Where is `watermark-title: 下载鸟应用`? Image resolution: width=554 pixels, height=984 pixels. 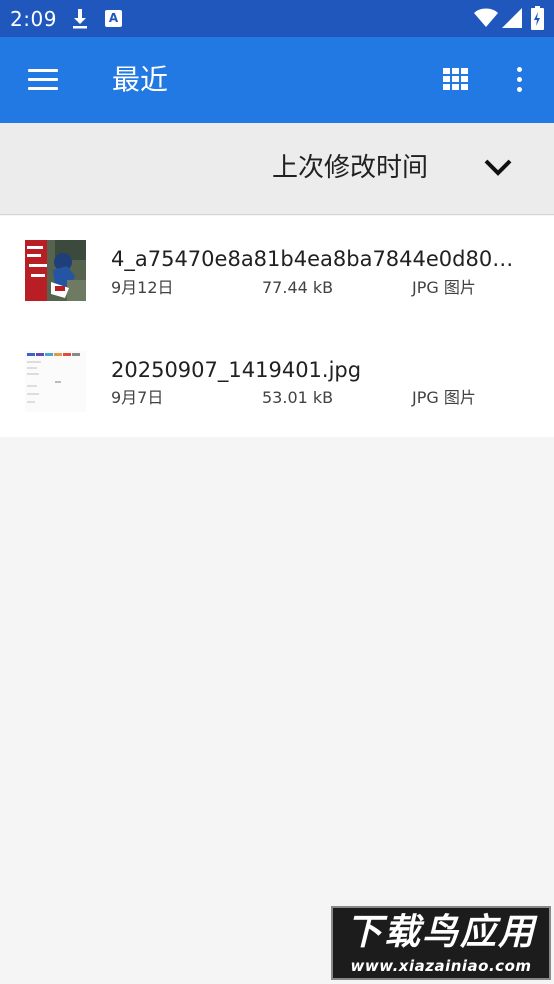
watermark-title: 下载鸟应用 is located at coordinates (440, 932).